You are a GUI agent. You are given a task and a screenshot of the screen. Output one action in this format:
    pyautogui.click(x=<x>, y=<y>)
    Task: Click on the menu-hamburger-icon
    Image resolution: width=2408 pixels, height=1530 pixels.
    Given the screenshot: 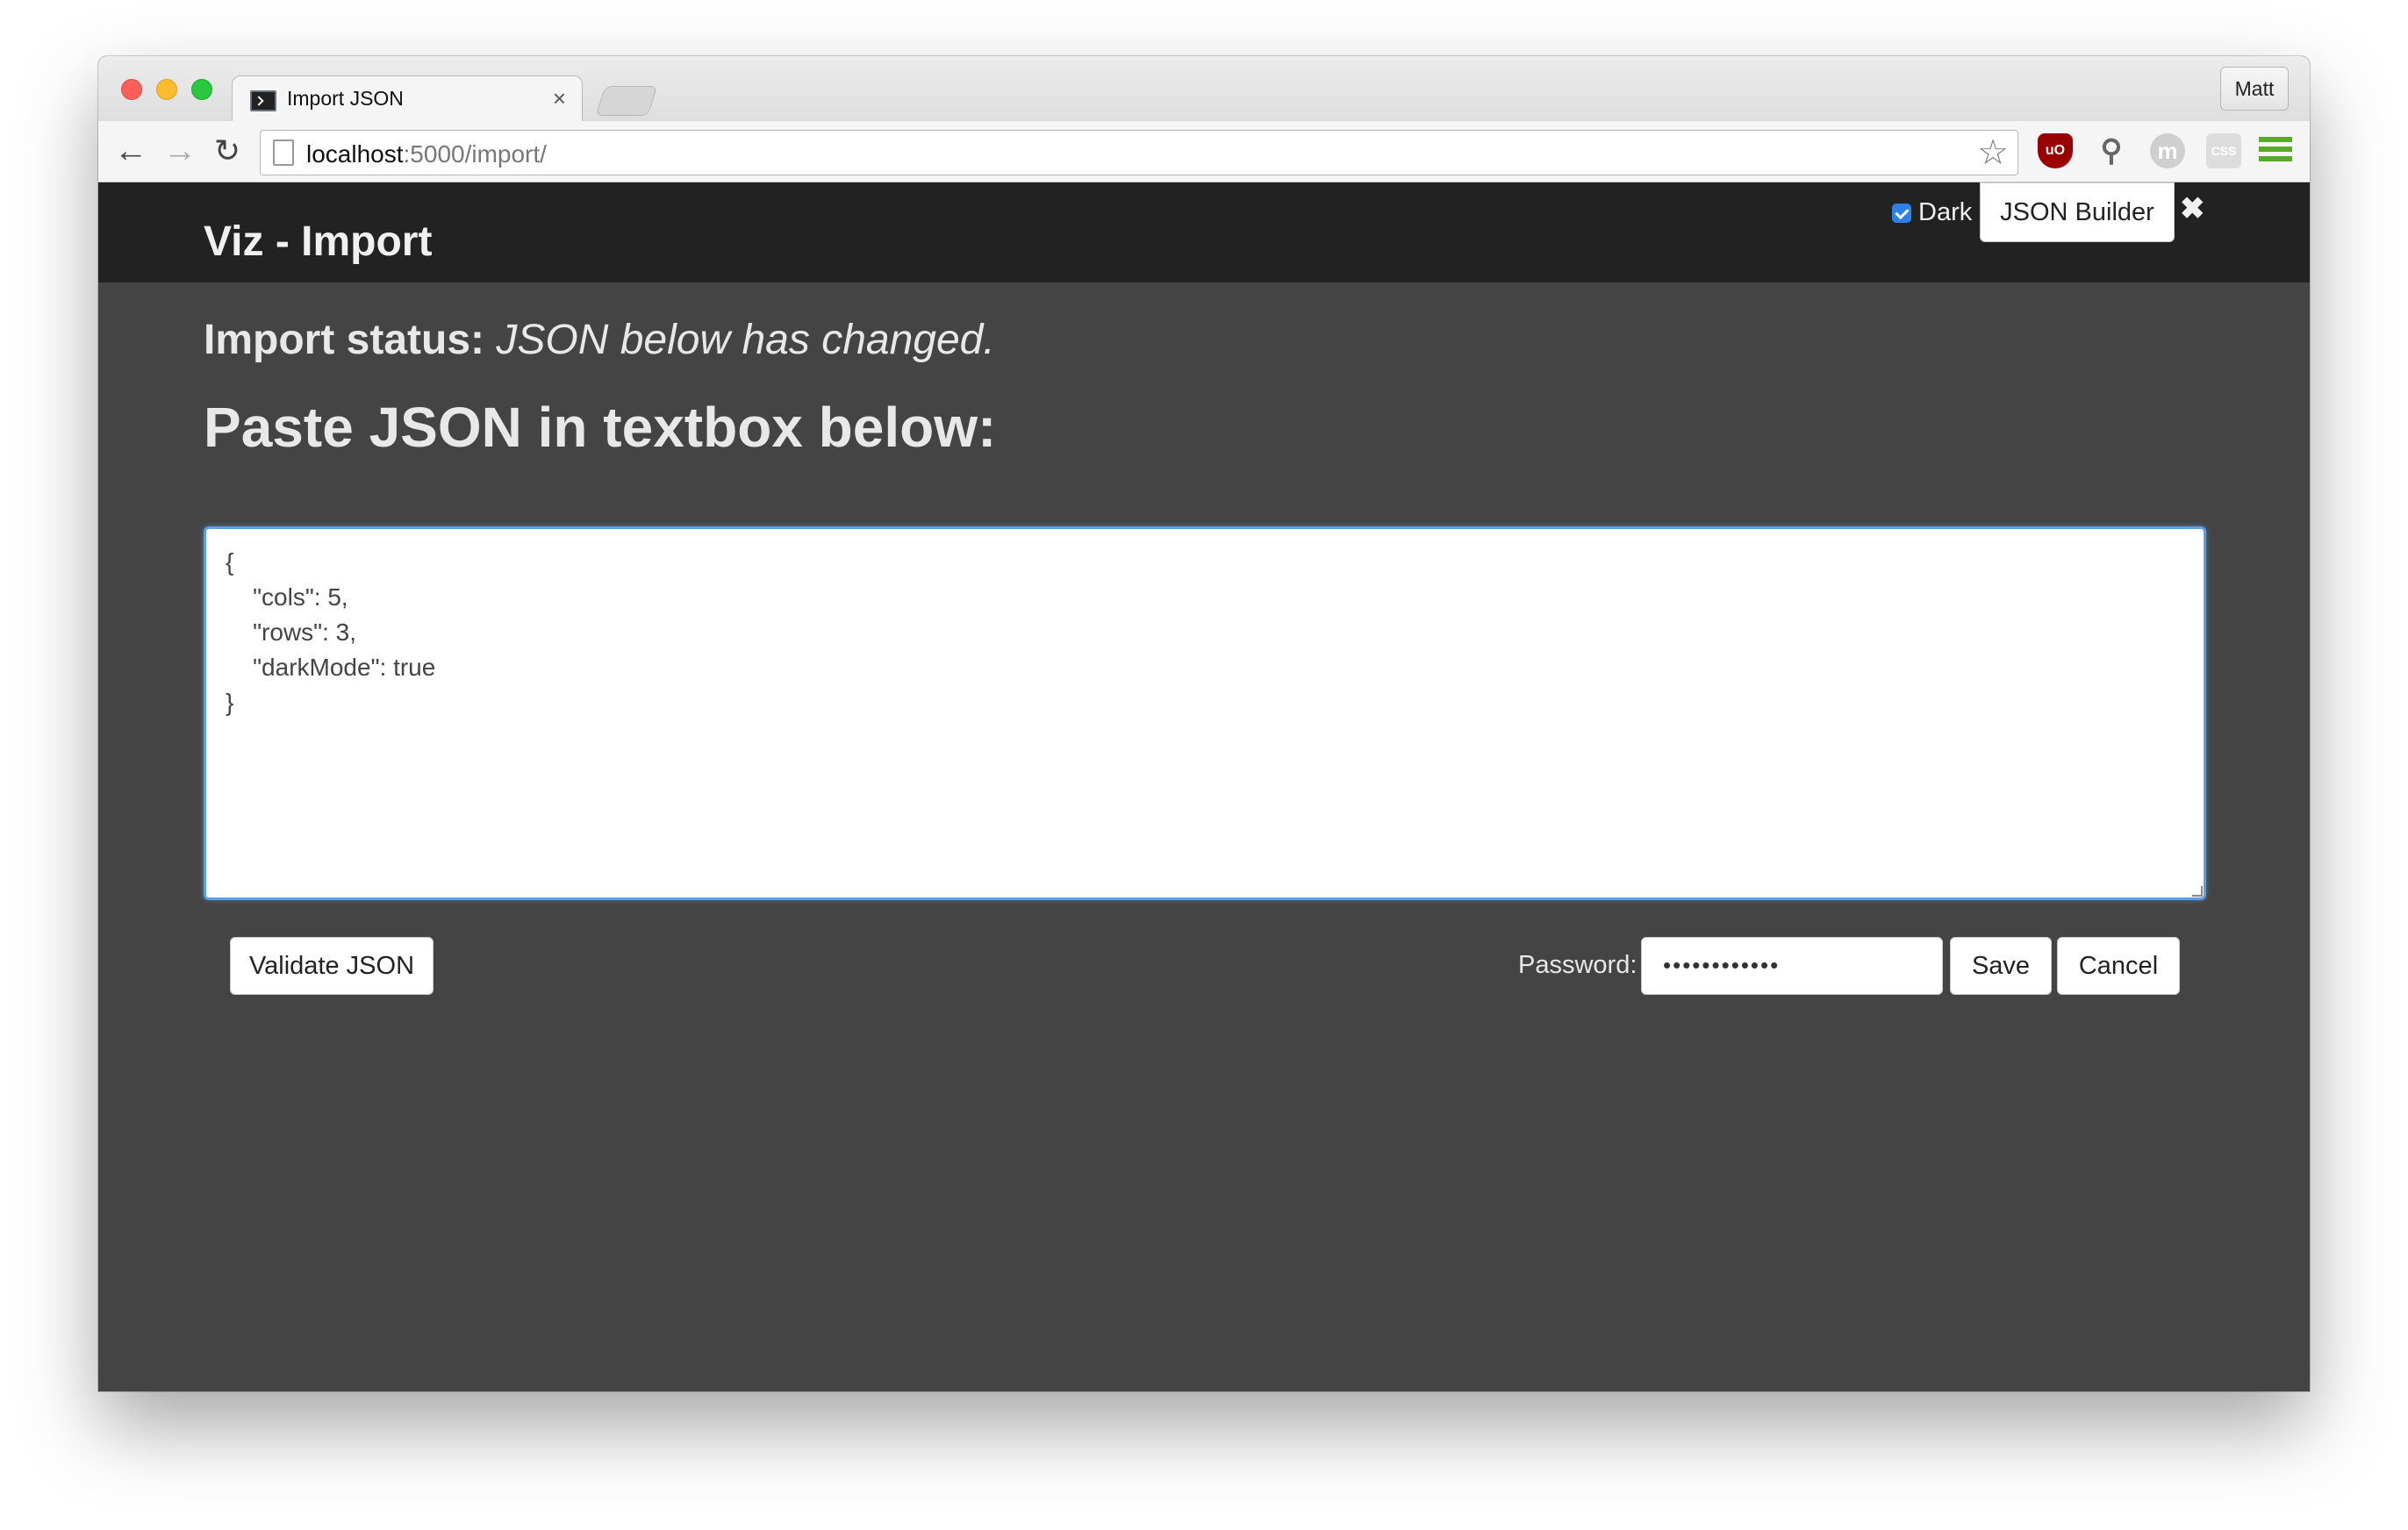 What is the action you would take?
    pyautogui.click(x=2275, y=152)
    